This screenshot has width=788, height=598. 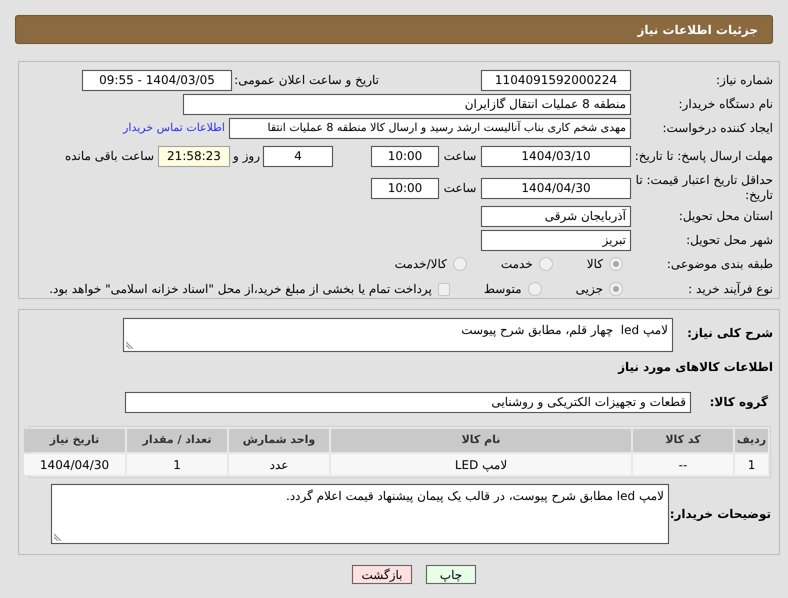 I want to click on text-field: تبریز, so click(x=556, y=240).